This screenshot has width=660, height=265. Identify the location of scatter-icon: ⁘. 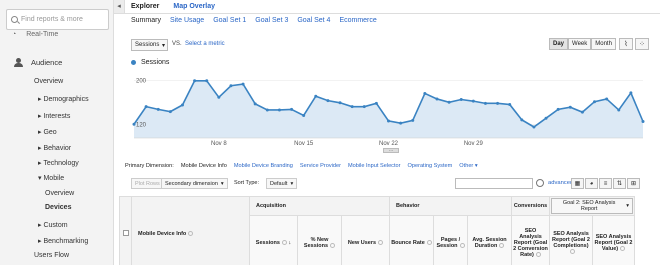
(642, 44).